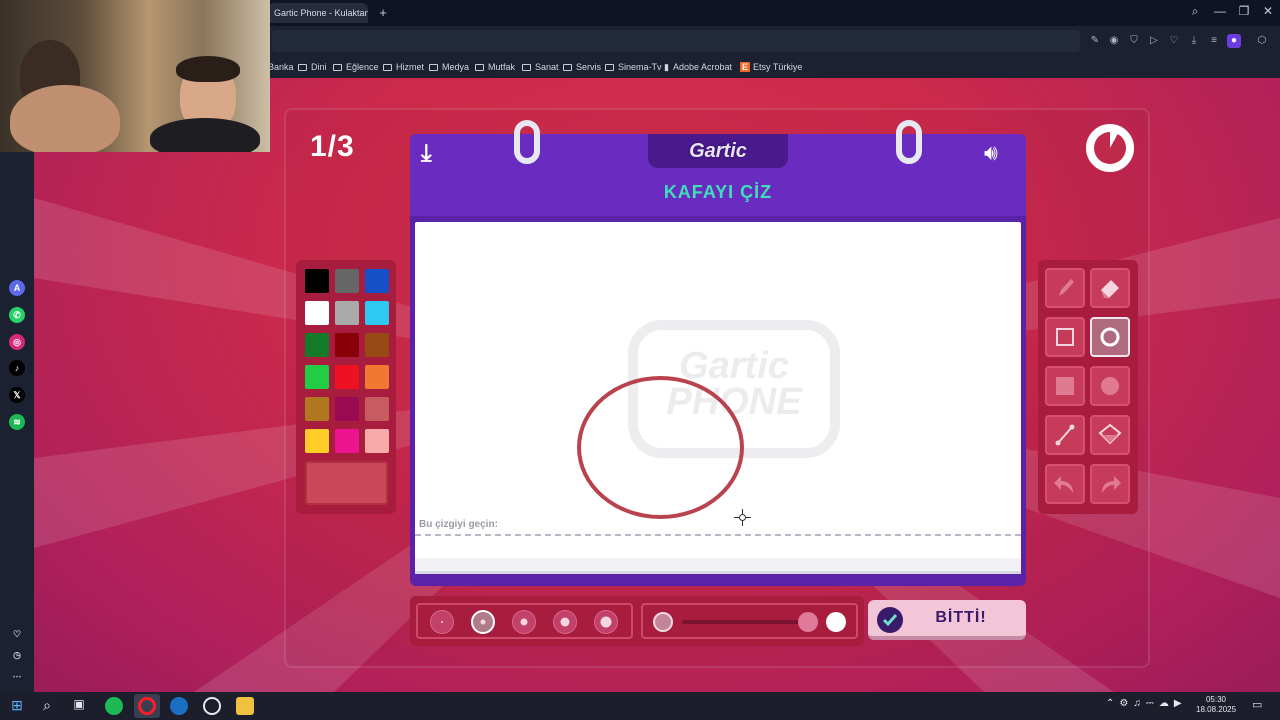 The height and width of the screenshot is (720, 1280). I want to click on bookmark-etsy: E Etsy Türkiye, so click(771, 67).